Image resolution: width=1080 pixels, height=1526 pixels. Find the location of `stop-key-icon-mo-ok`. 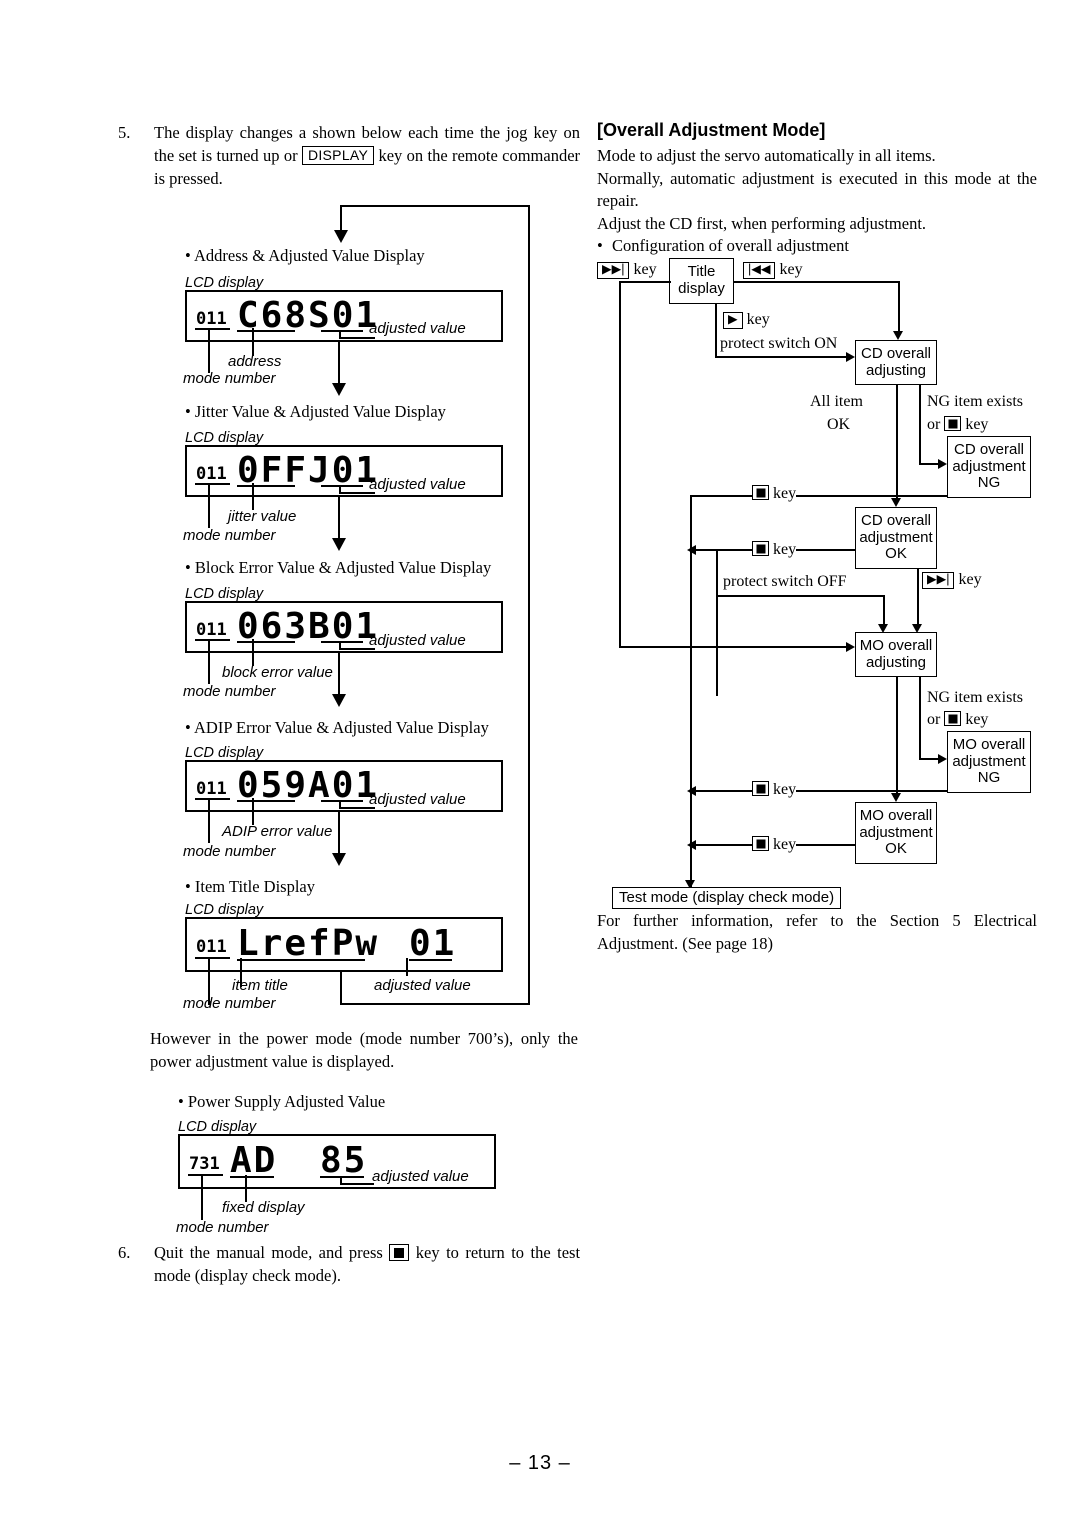

stop-key-icon-mo-ok is located at coordinates (760, 843).